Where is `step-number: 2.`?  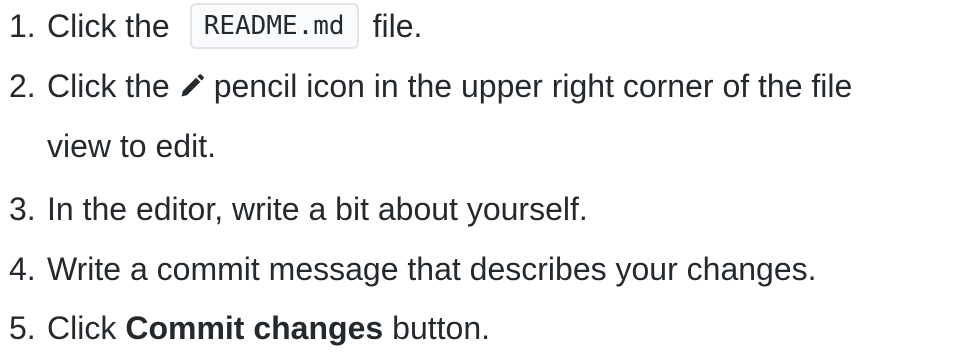
step-number: 2. is located at coordinates (22, 86).